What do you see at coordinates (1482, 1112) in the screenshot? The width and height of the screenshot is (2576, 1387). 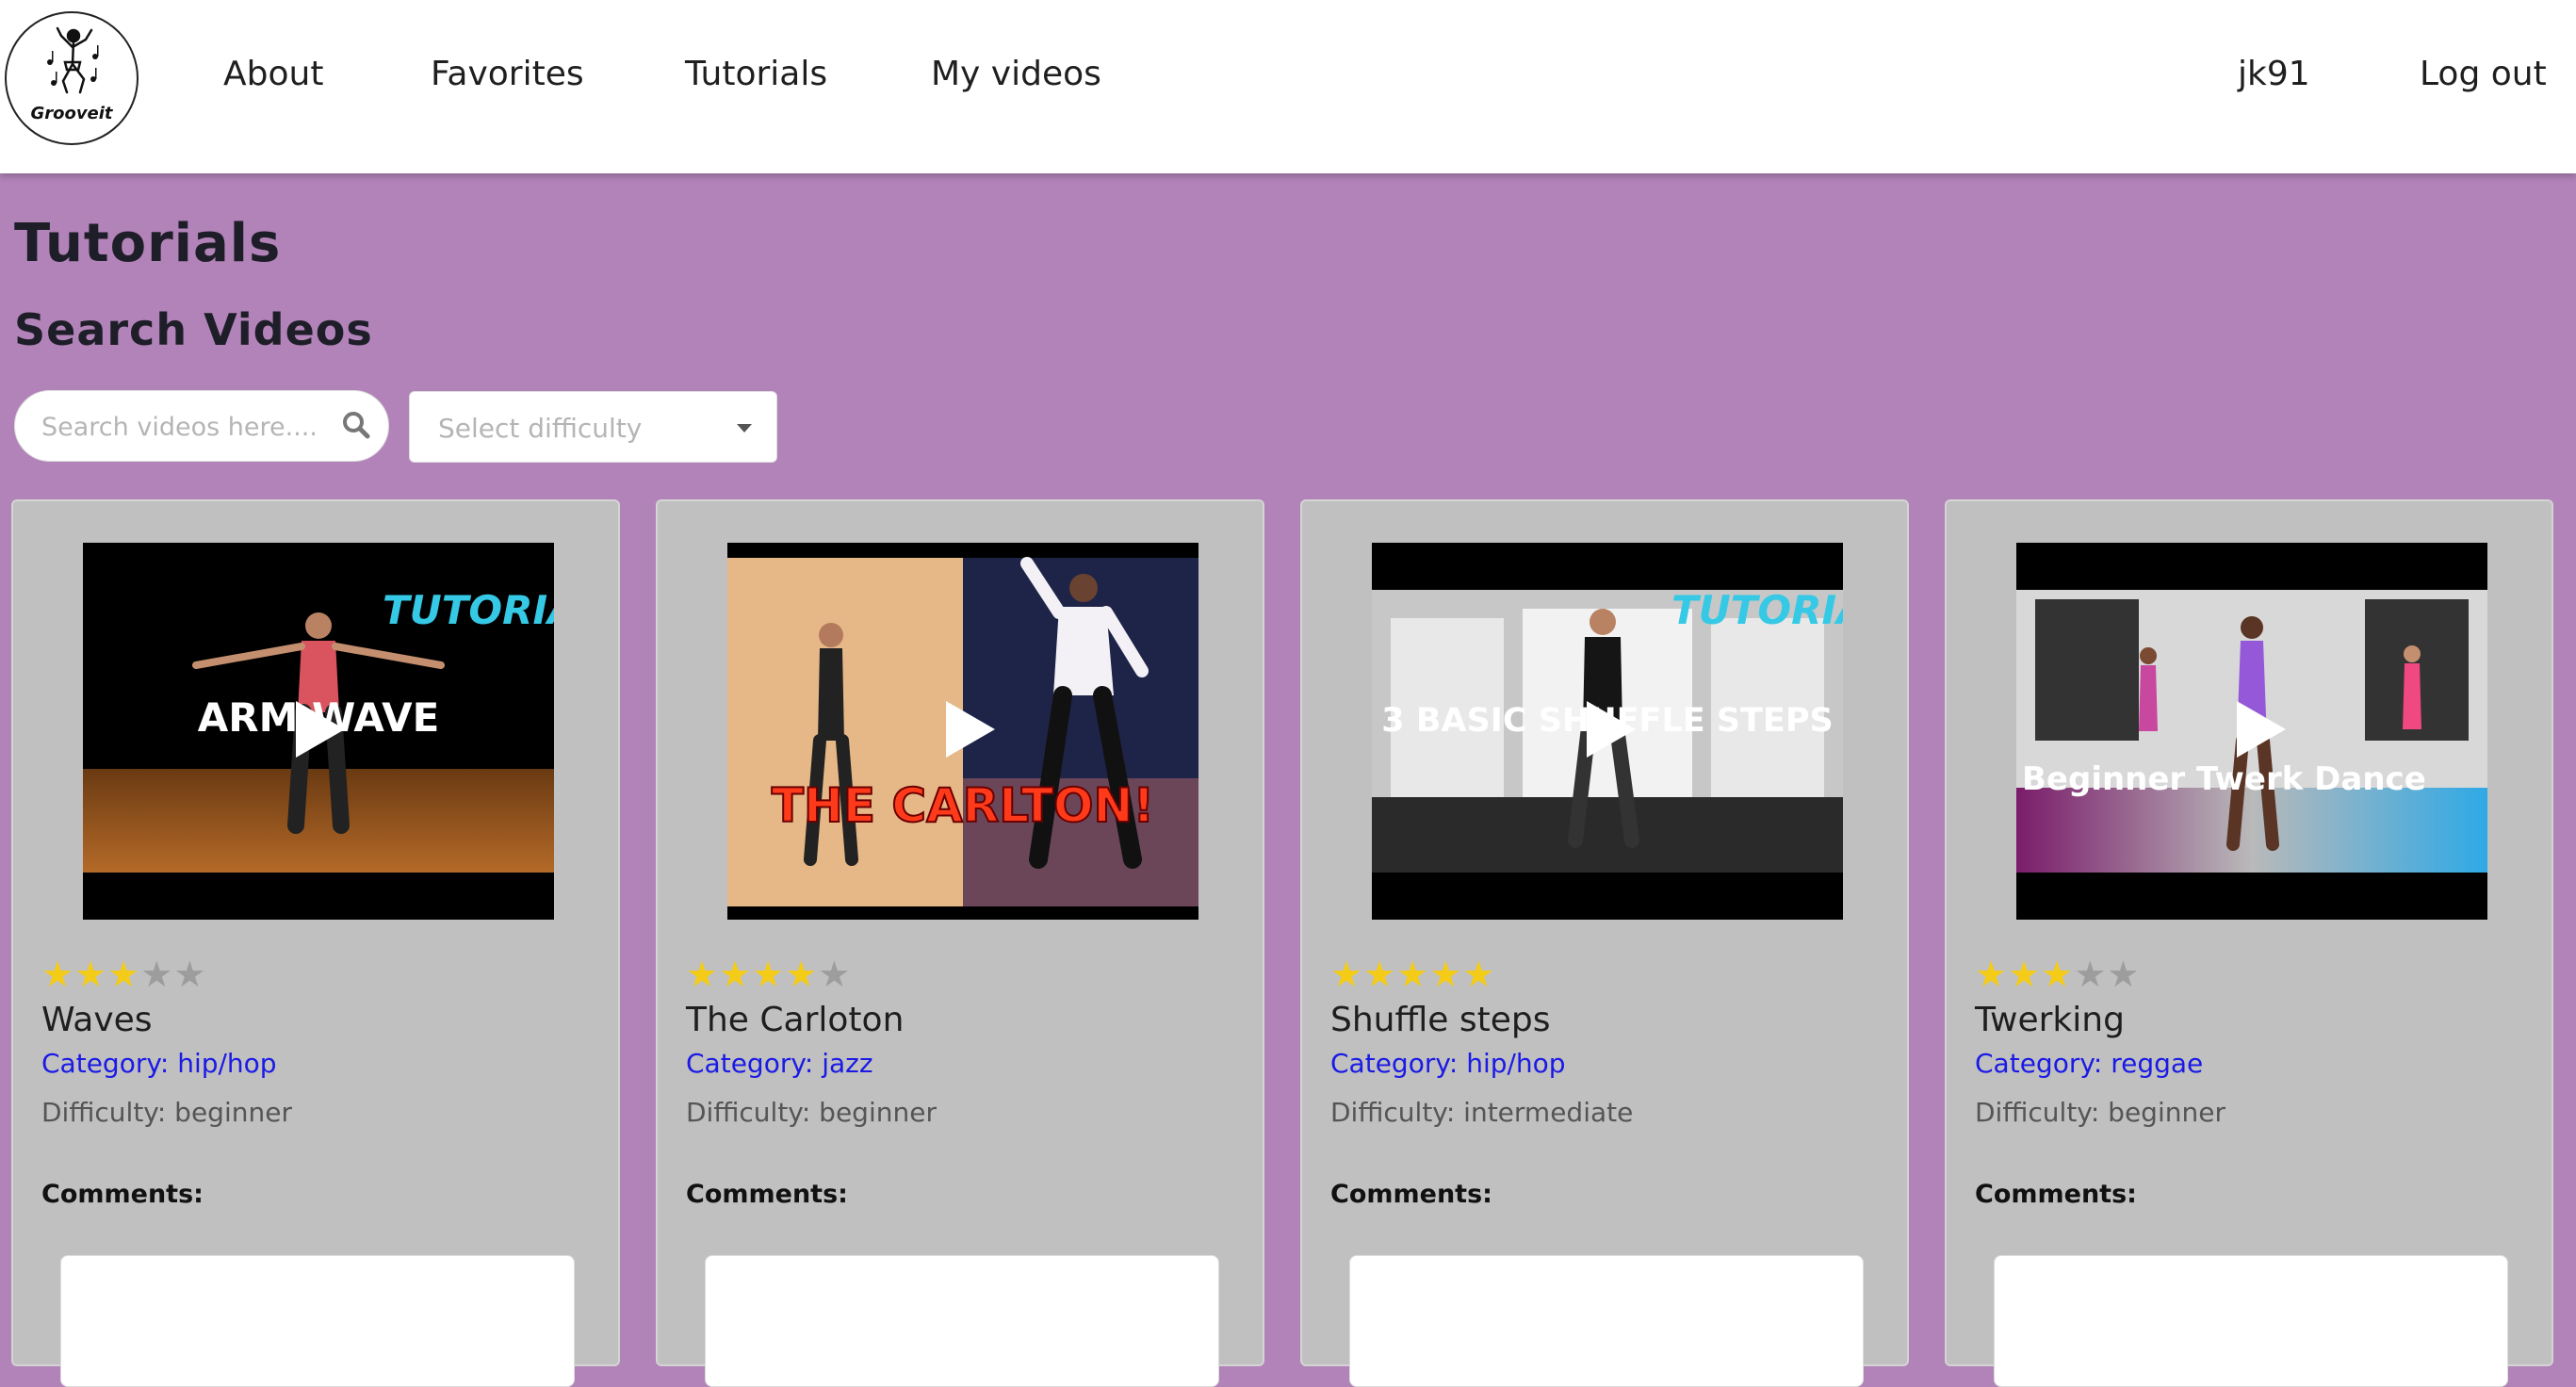 I see `video-difficulty: Difficulty: intermediate` at bounding box center [1482, 1112].